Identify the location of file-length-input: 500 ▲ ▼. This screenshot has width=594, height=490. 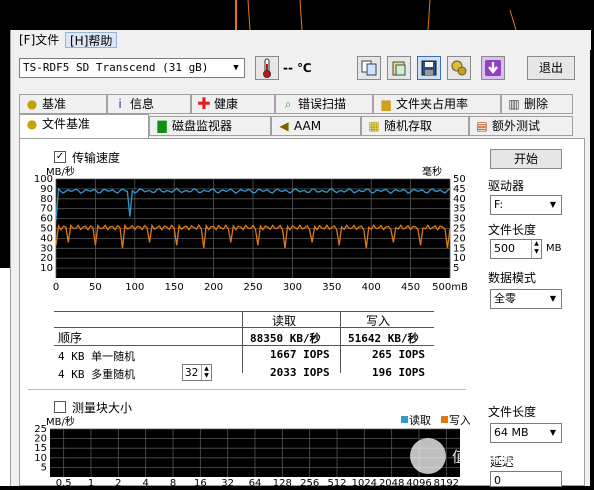
(516, 249).